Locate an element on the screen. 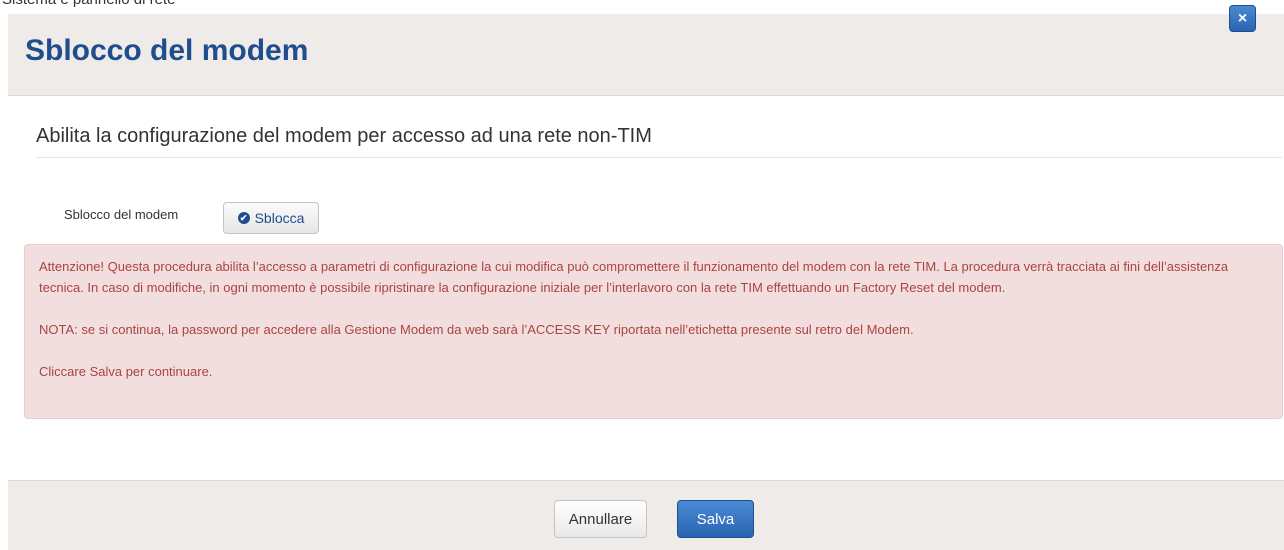 Image resolution: width=1284 pixels, height=550 pixels. dialog-header: Sblocco del modem is located at coordinates (646, 55).